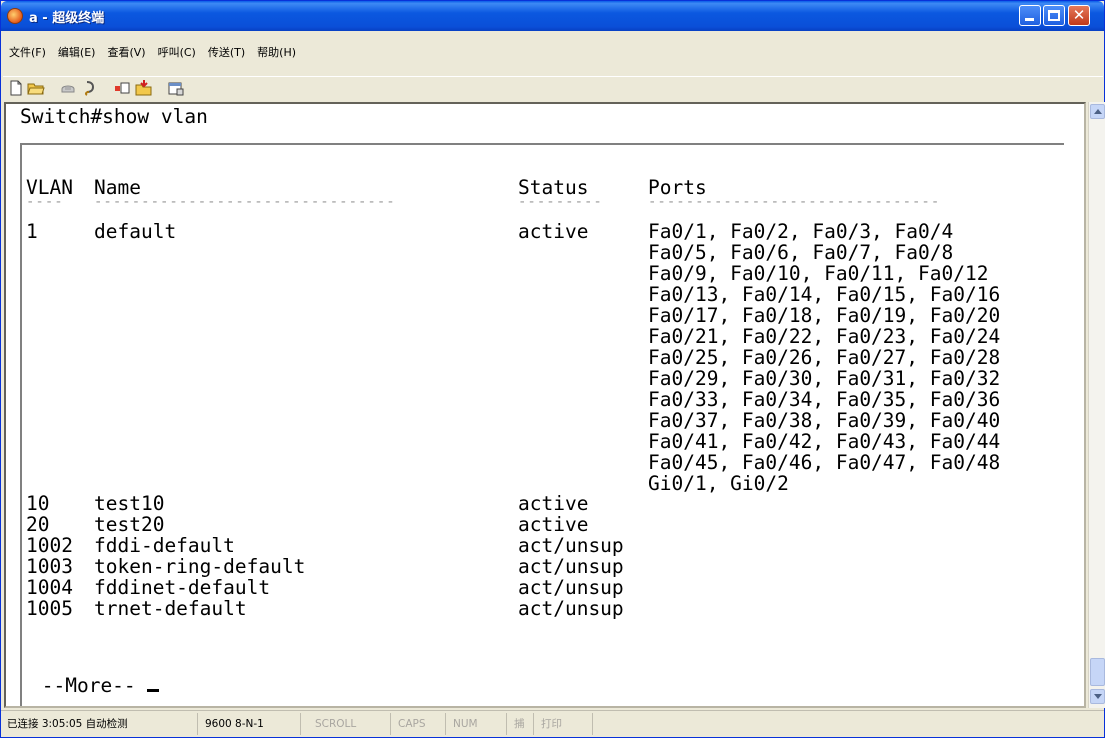  Describe the element at coordinates (420, 724) in the screenshot. I see `status-caps: CAPS` at that location.